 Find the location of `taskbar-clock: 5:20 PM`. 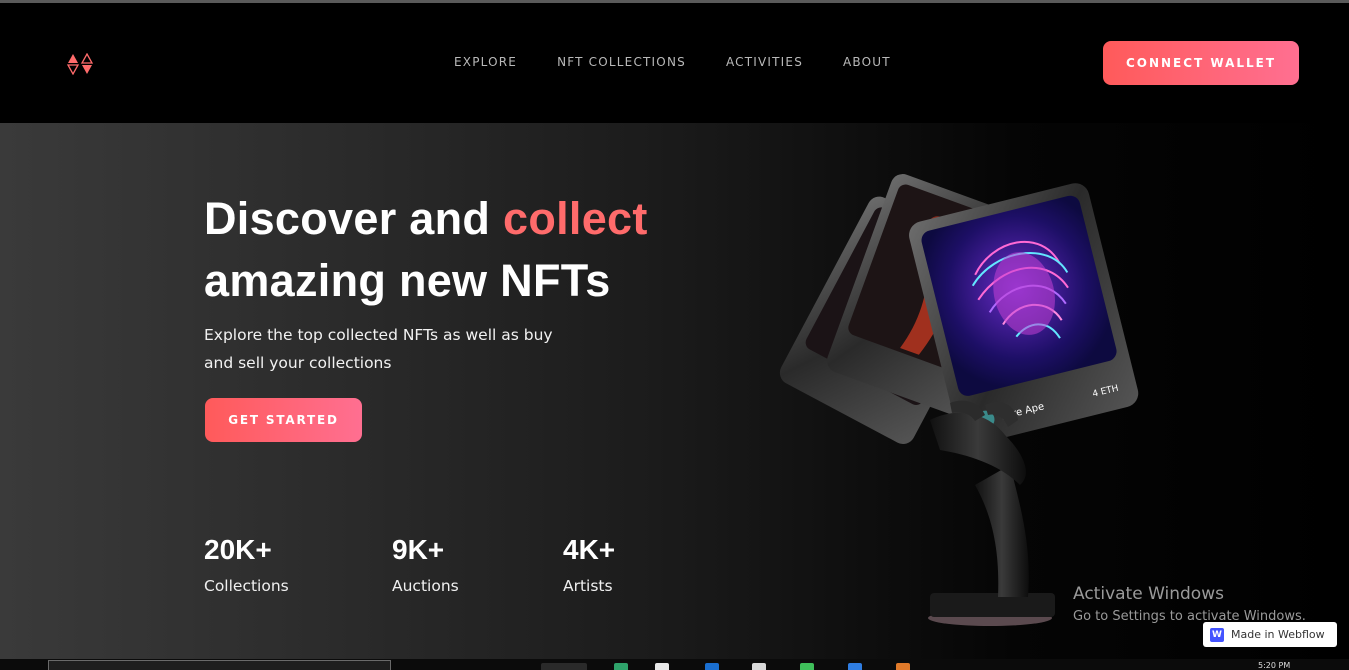

taskbar-clock: 5:20 PM is located at coordinates (1274, 665).